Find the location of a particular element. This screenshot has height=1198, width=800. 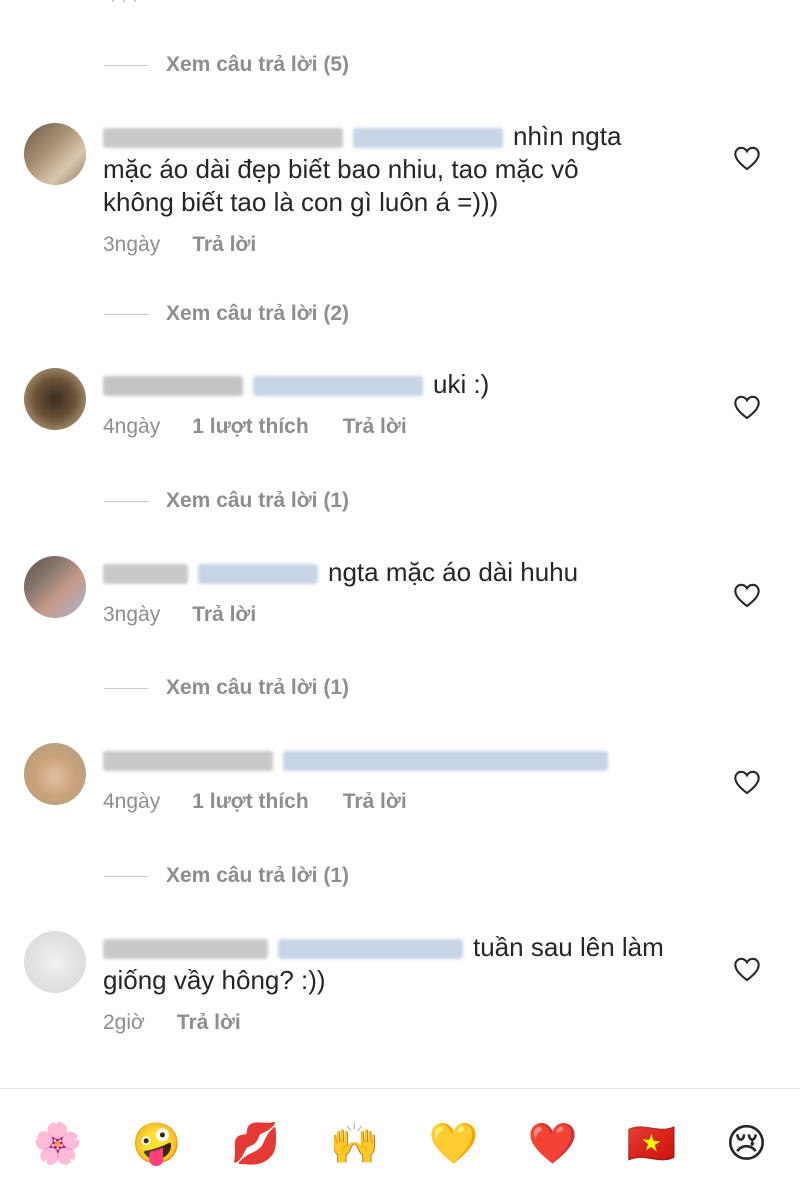

crying-face-emoji: 😢 is located at coordinates (747, 1144).